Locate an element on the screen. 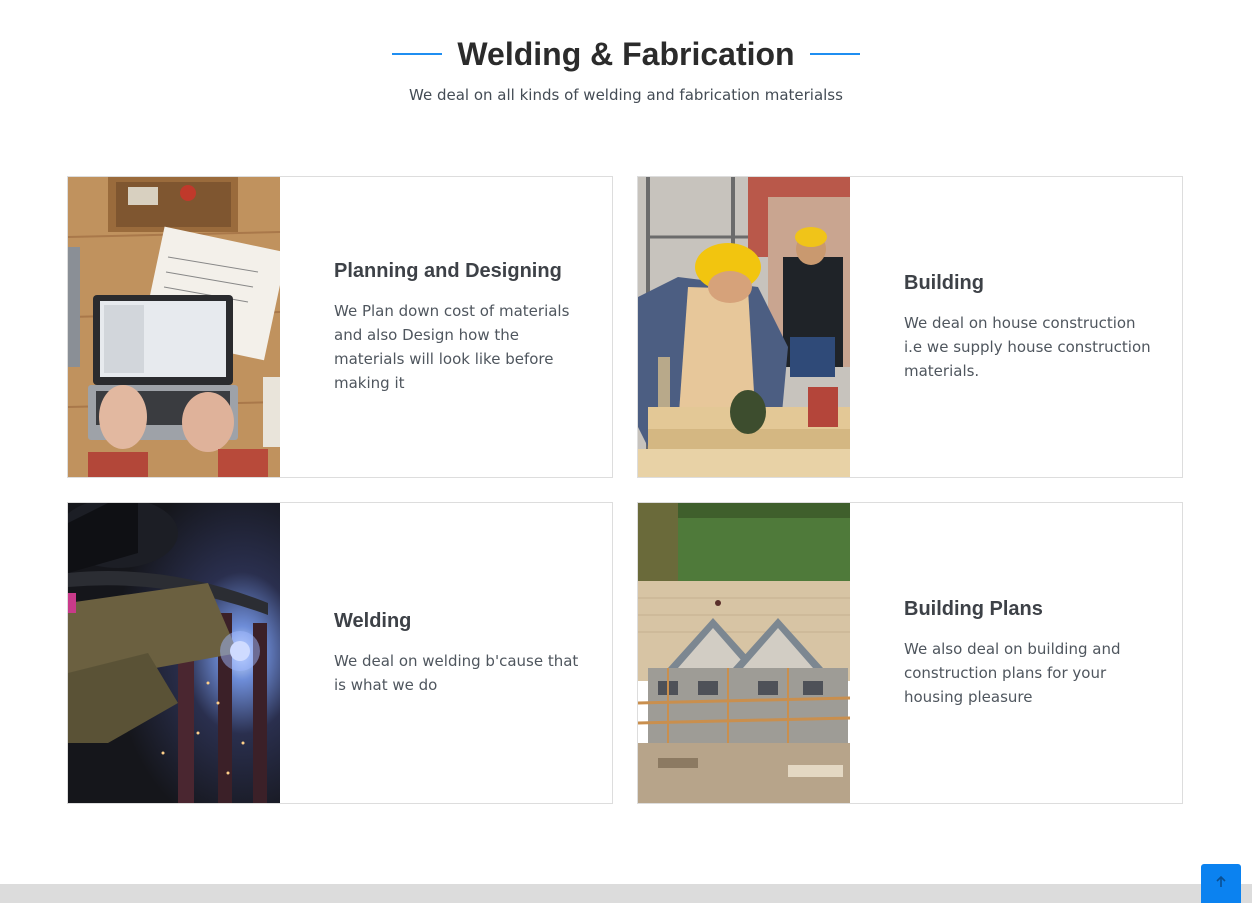 Image resolution: width=1252 pixels, height=903 pixels. card-title: Welding is located at coordinates (373, 621).